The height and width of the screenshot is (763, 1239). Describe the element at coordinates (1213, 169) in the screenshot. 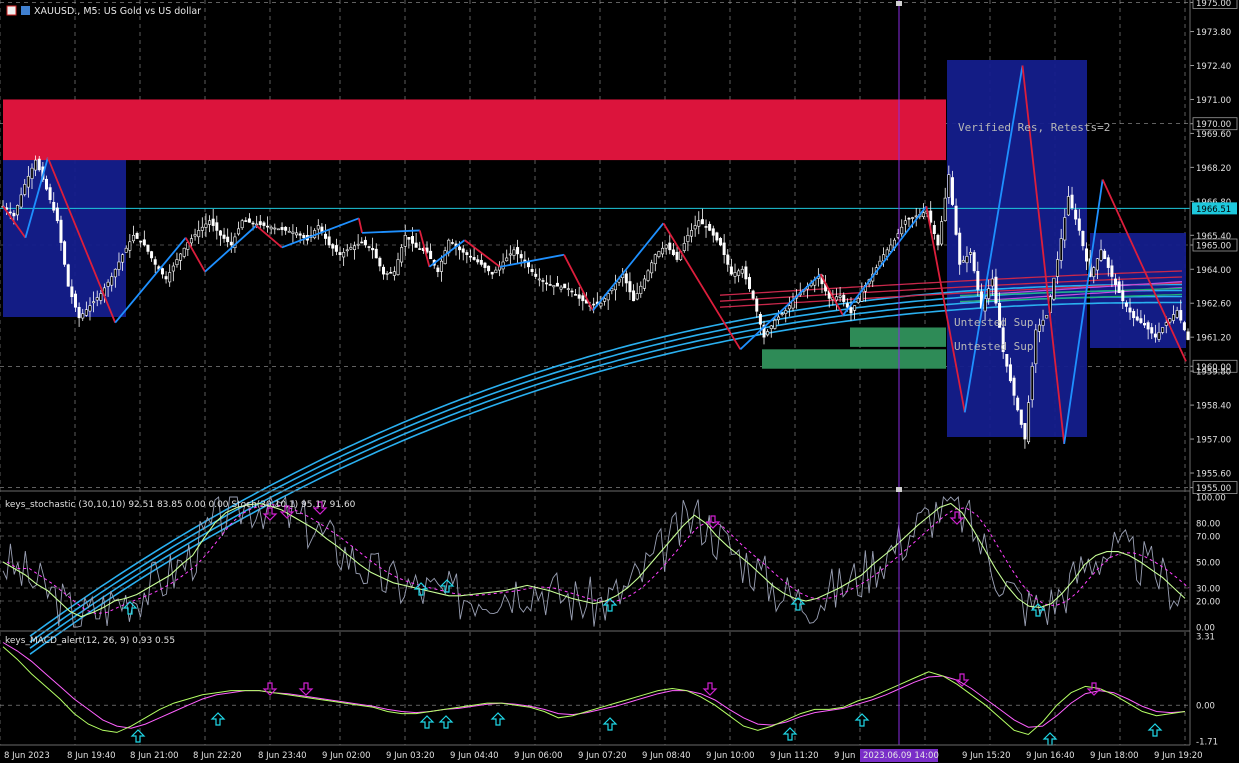

I see `price-label: 1968.20` at that location.